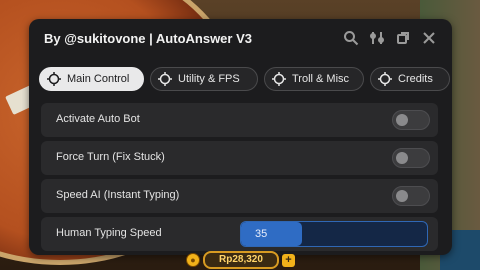 The height and width of the screenshot is (270, 480). What do you see at coordinates (334, 234) in the screenshot?
I see `typing-speed-slider: 35` at bounding box center [334, 234].